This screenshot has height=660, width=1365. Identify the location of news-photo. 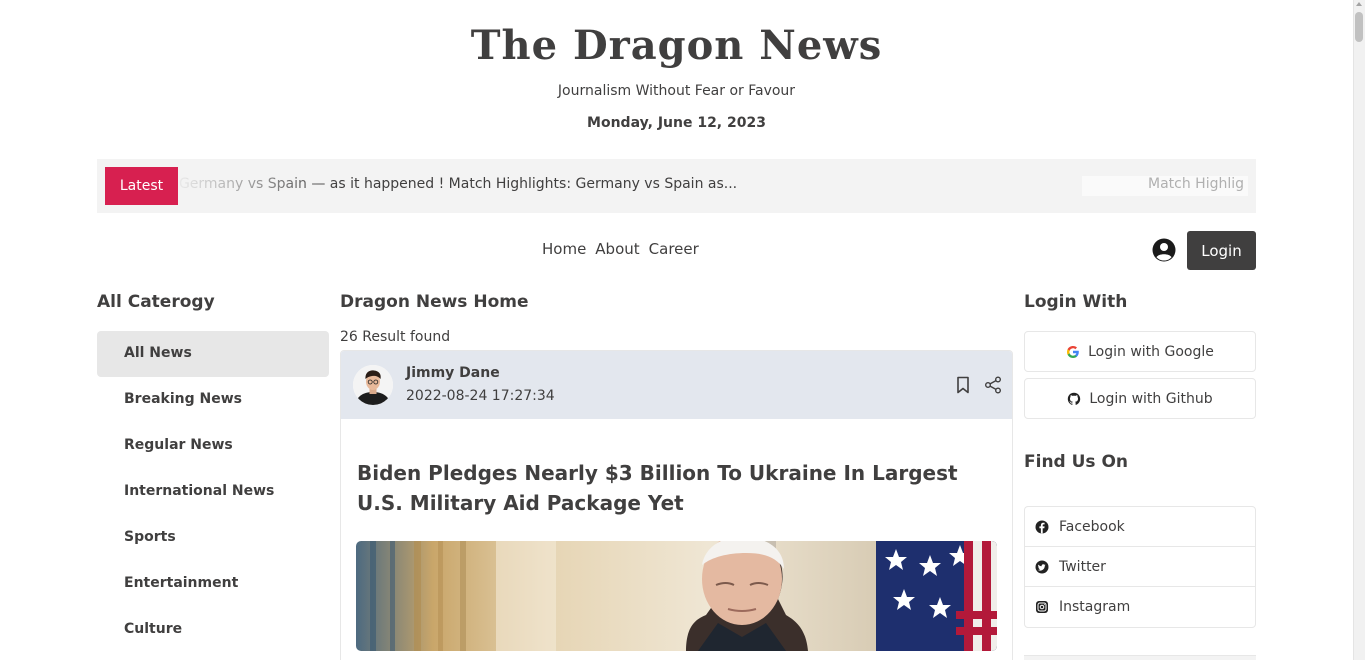
(676, 596).